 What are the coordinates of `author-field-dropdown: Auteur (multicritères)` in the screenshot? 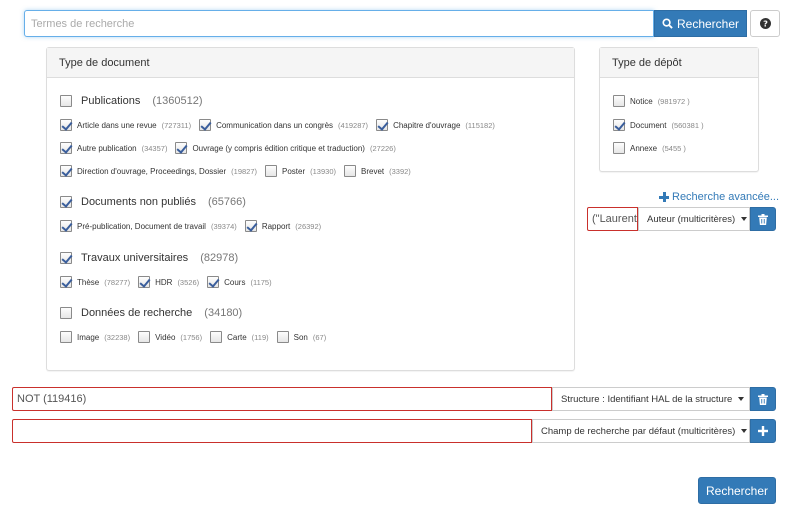 It's located at (694, 219).